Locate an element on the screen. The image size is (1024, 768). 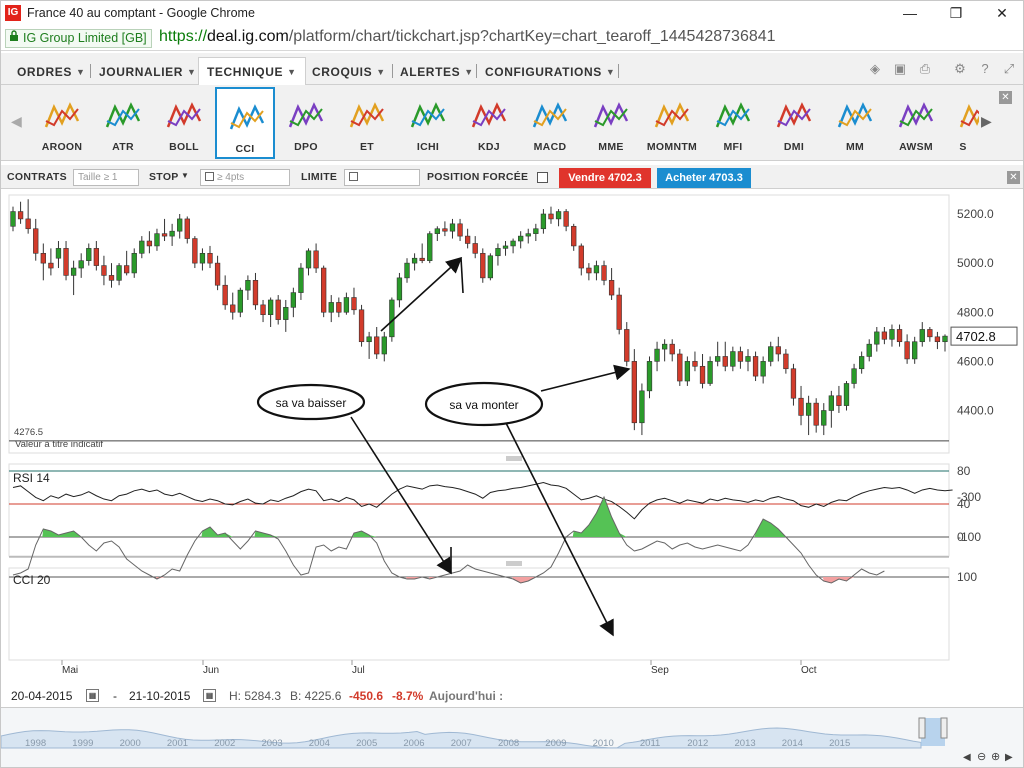
security-badge: IG Group Limited [GB] is located at coordinates (78, 38).